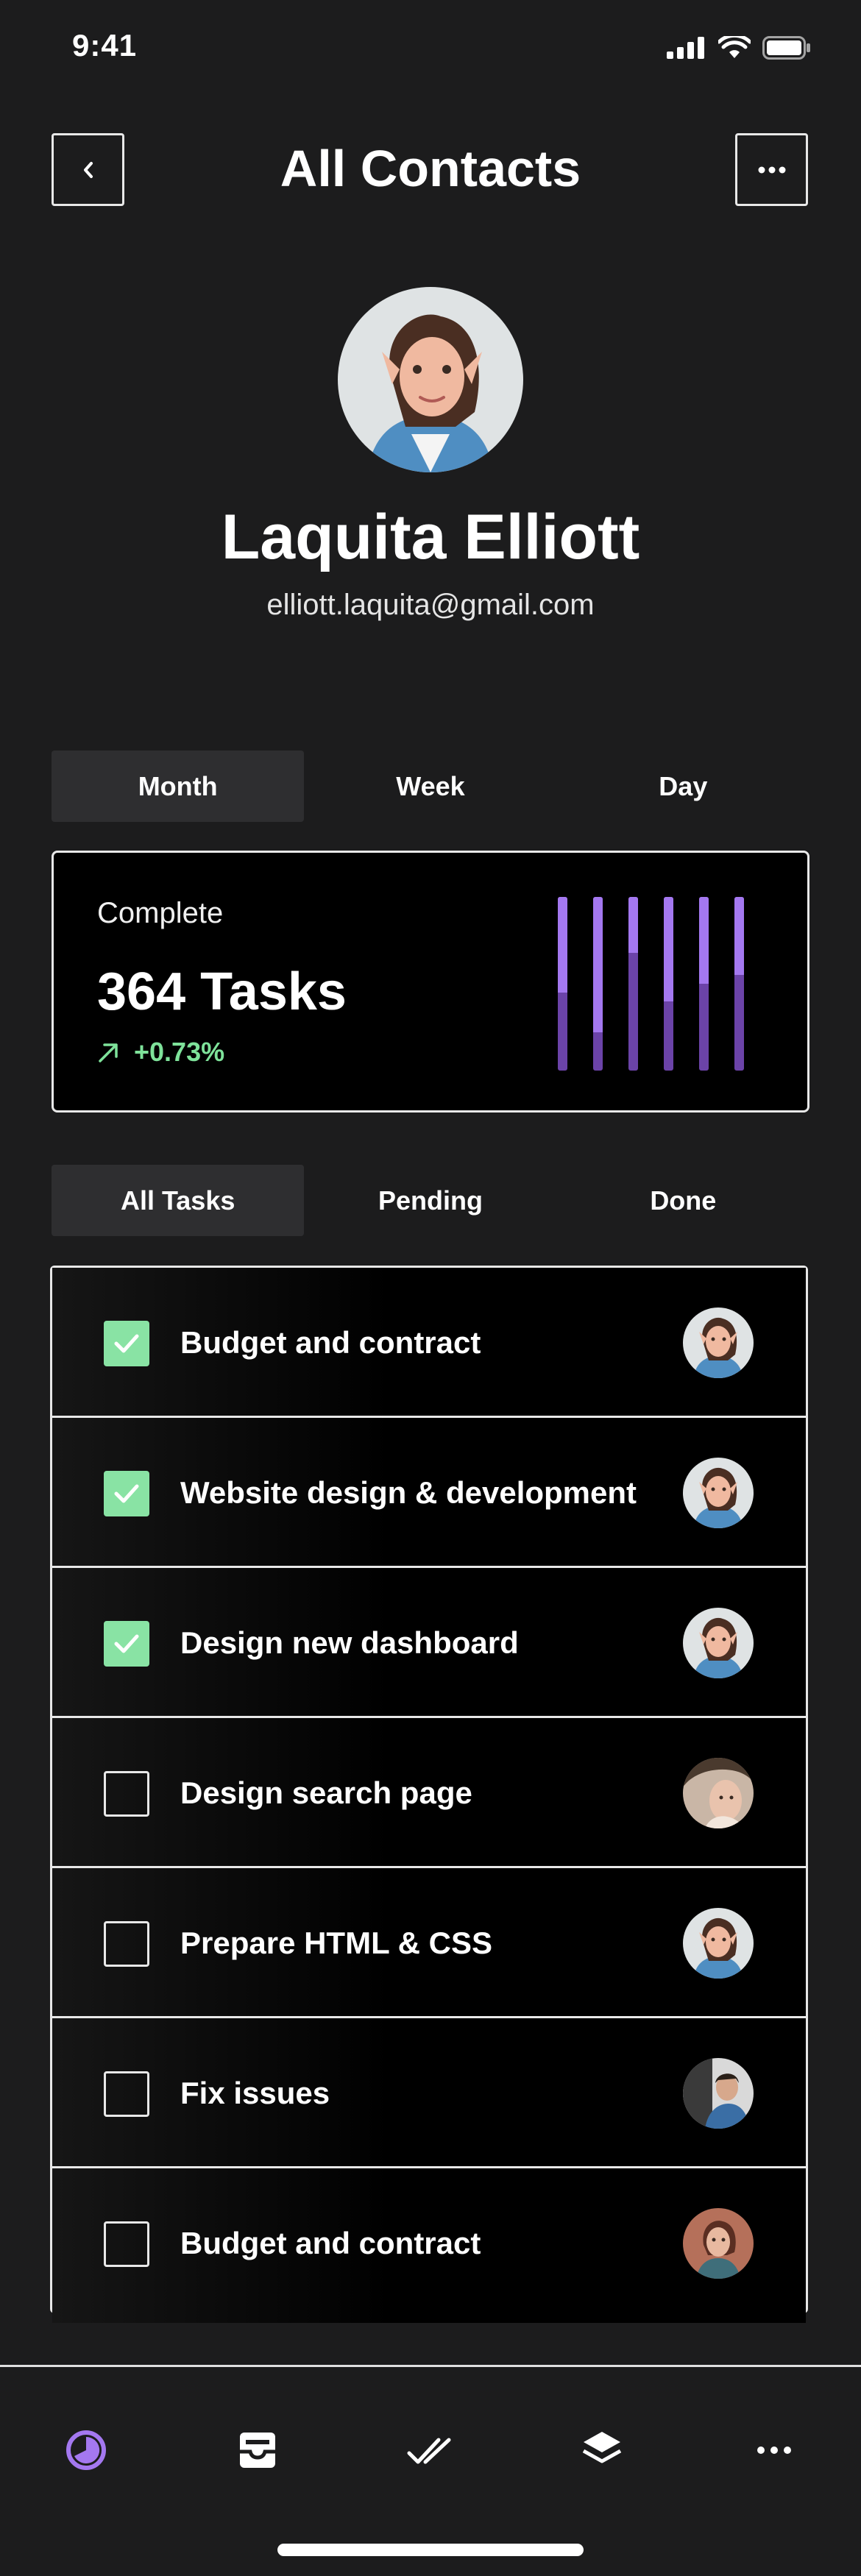  I want to click on stats-change: +0.73%, so click(160, 1052).